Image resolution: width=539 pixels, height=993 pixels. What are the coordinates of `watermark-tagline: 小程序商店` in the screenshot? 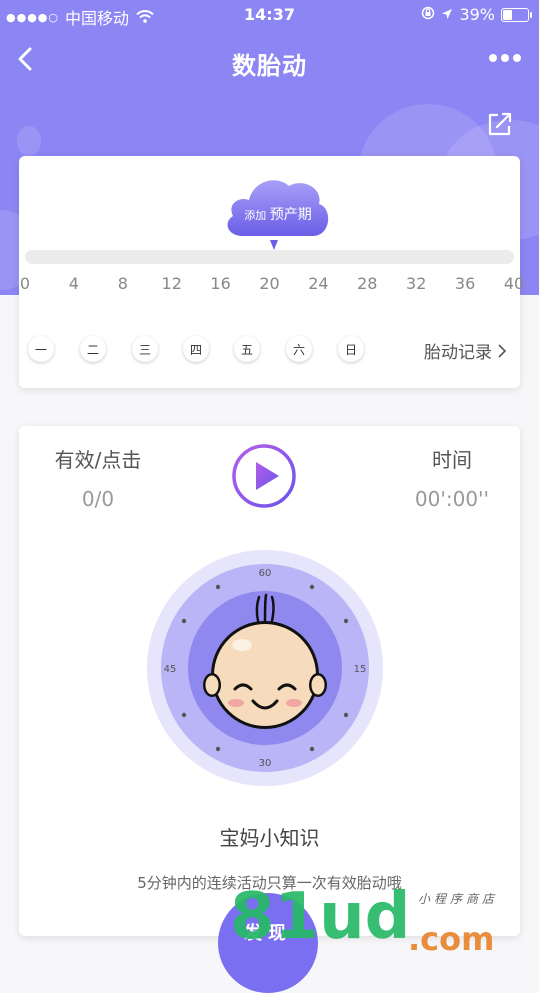 It's located at (458, 899).